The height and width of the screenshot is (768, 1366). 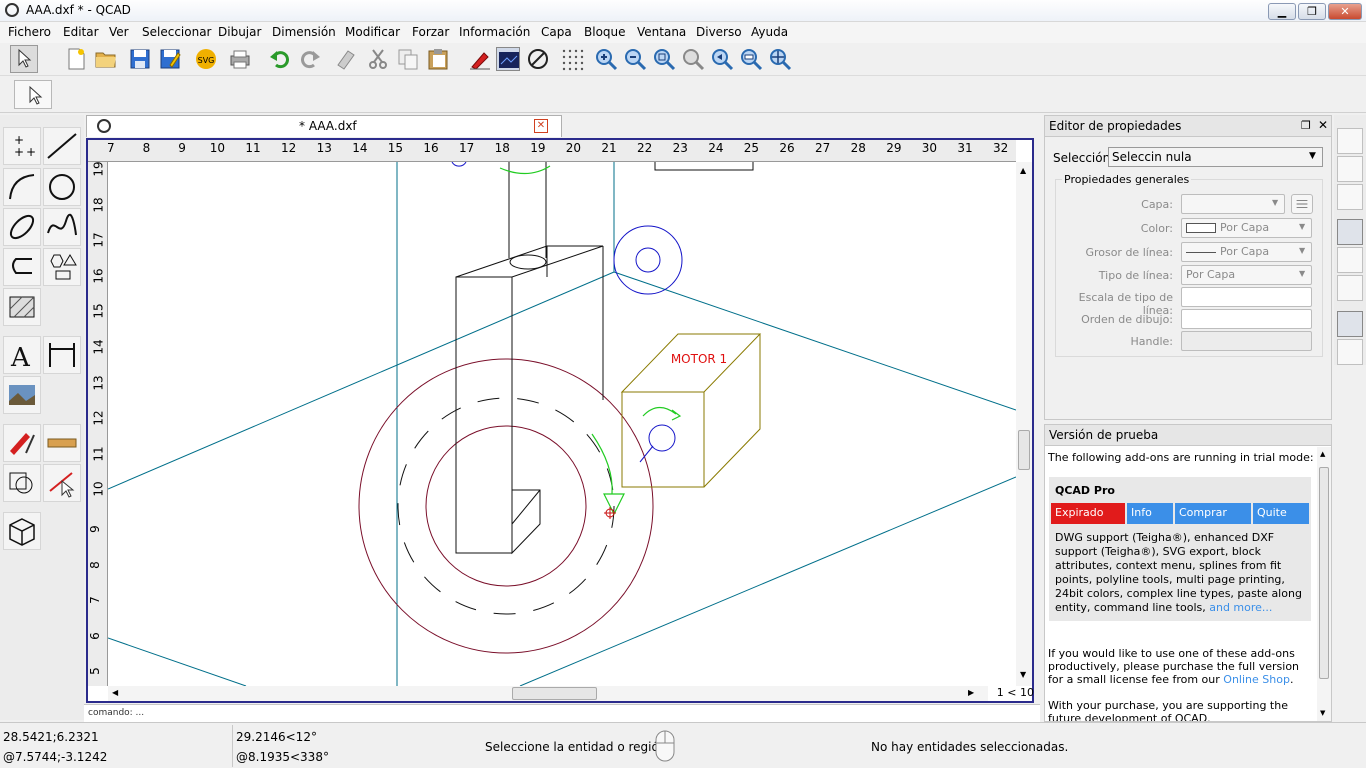 I want to click on lineweight-dropdown: Por Capa ▼, so click(x=1246, y=252).